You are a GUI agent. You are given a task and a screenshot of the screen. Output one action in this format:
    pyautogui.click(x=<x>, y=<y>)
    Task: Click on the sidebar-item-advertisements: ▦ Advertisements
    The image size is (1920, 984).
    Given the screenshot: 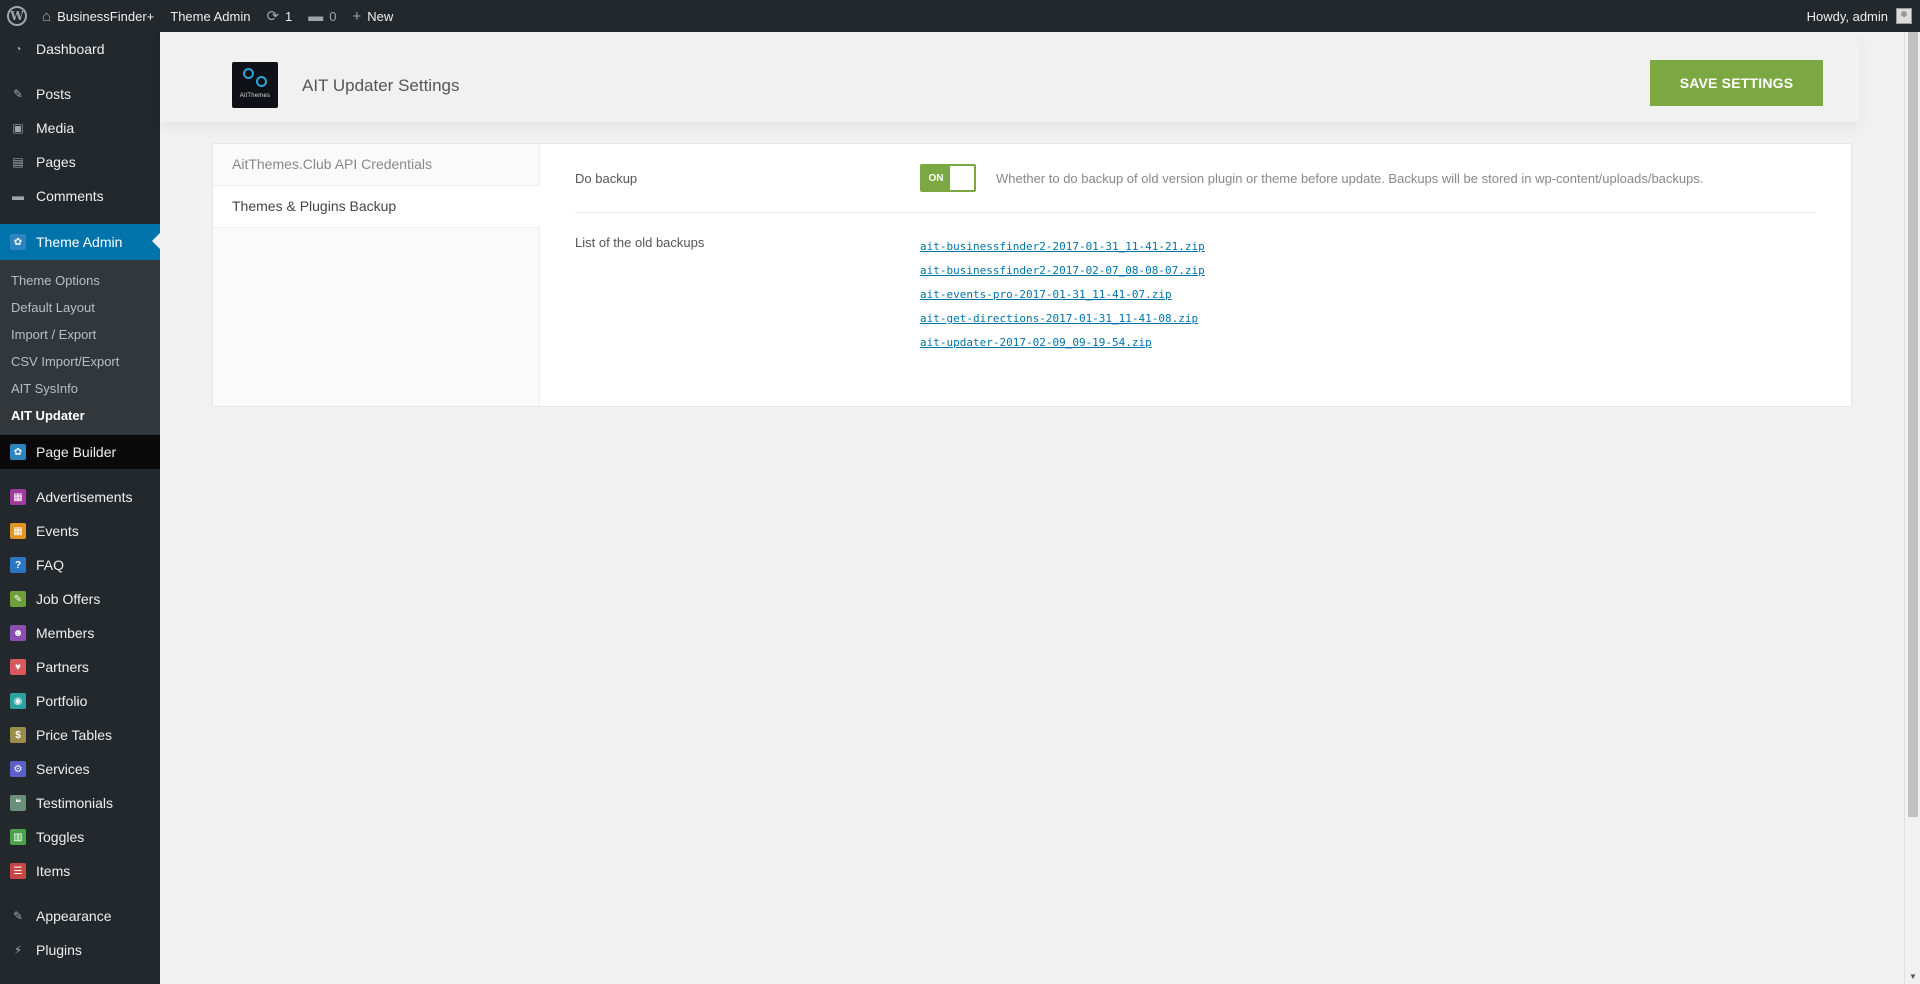 What is the action you would take?
    pyautogui.click(x=80, y=497)
    